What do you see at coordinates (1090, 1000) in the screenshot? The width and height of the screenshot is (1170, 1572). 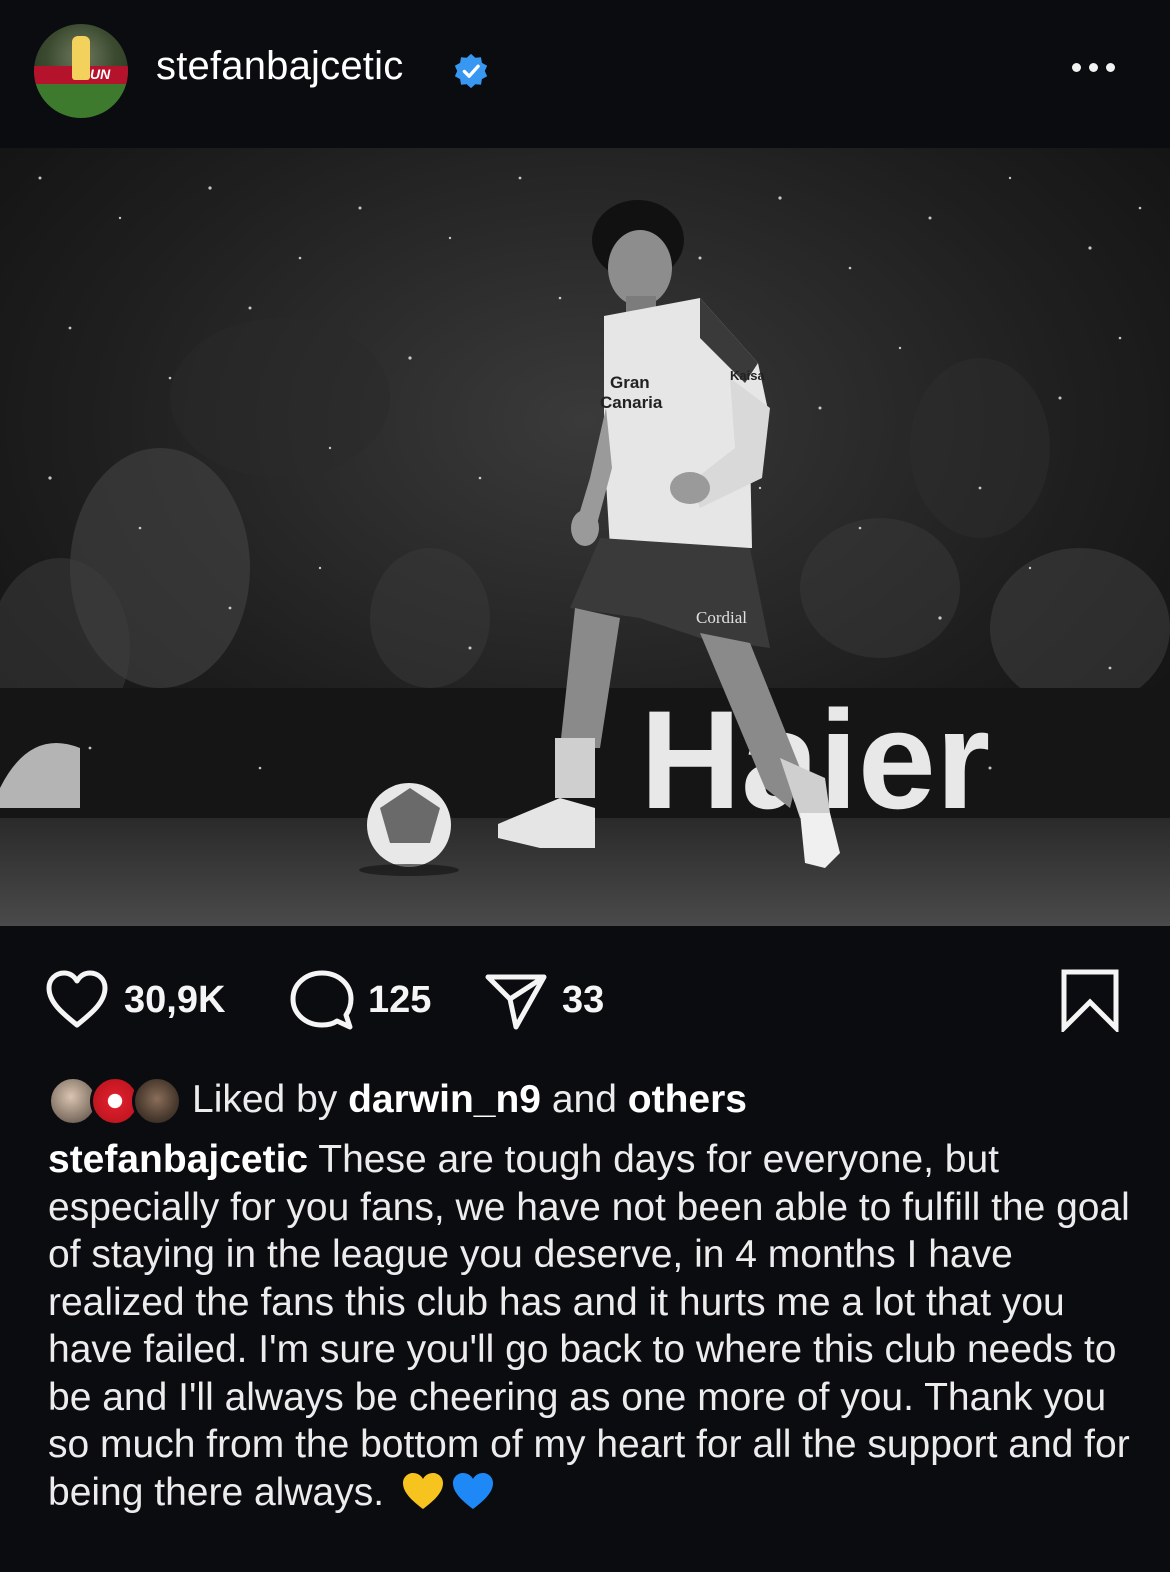 I see `bookmark-outline-icon` at bounding box center [1090, 1000].